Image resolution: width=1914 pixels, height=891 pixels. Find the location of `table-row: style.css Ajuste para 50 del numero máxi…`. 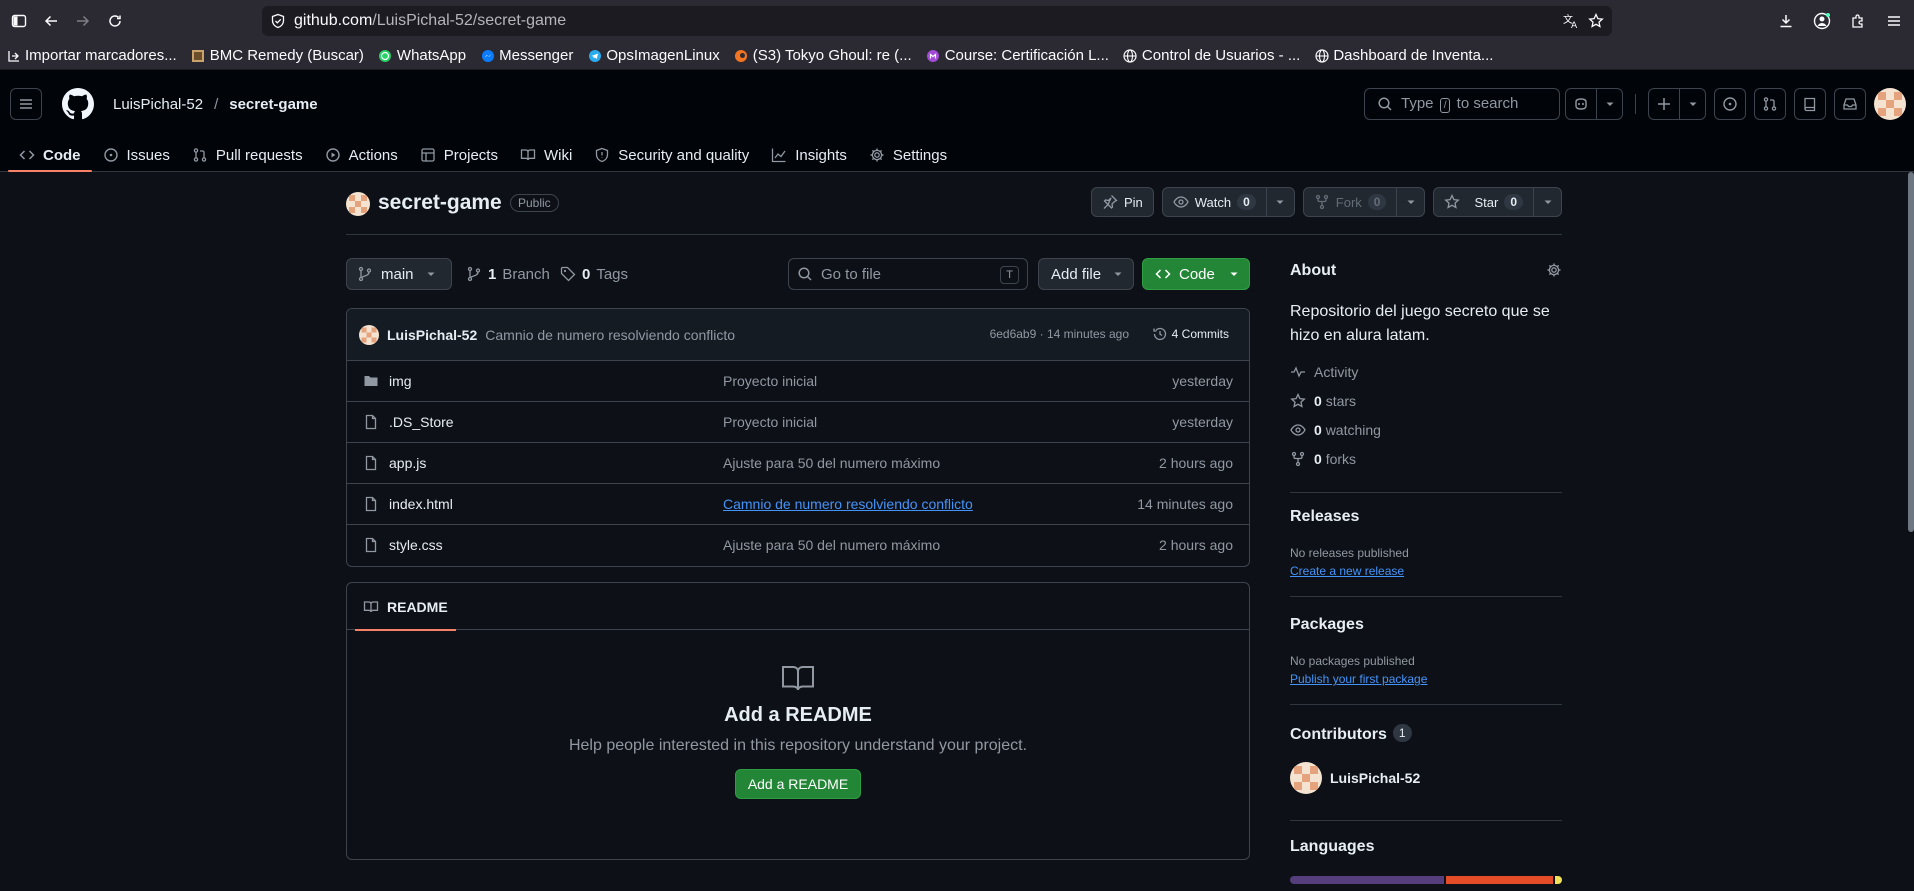

table-row: style.css Ajuste para 50 del numero máxi… is located at coordinates (798, 545).